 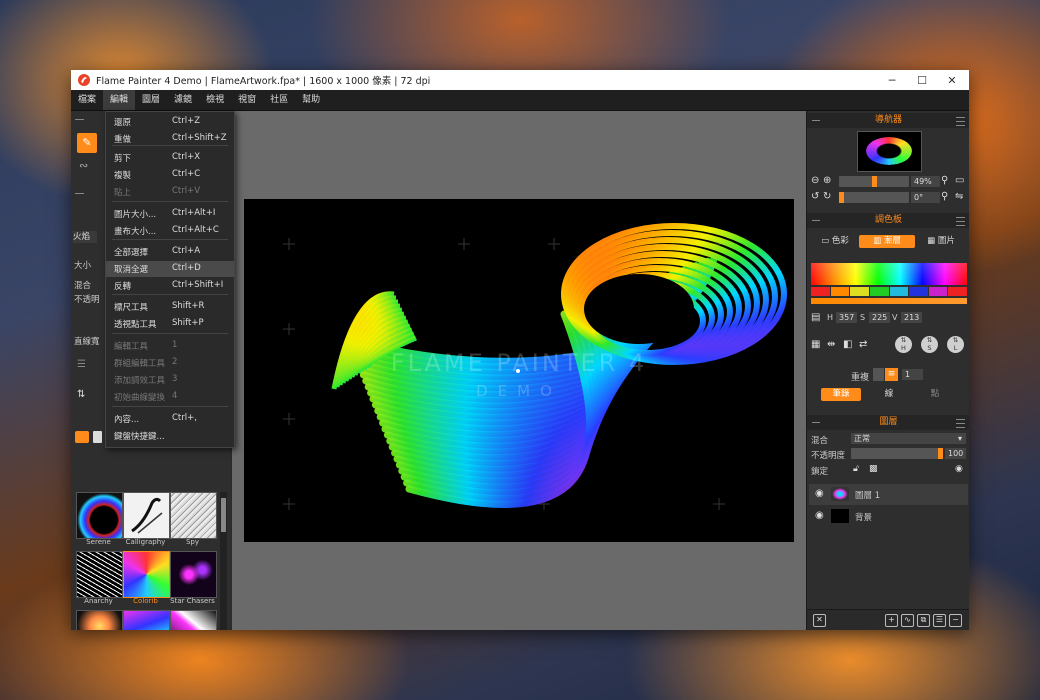 I want to click on menu-filter: 濾鏡, so click(x=183, y=100).